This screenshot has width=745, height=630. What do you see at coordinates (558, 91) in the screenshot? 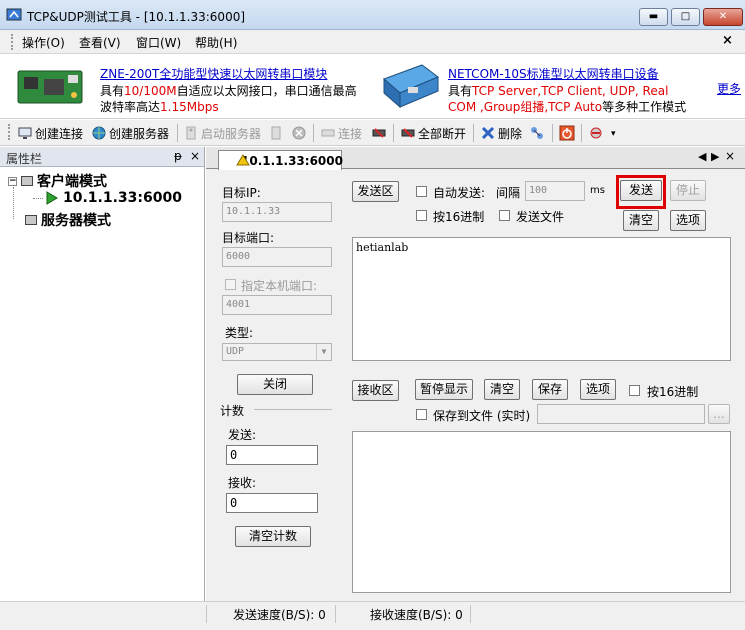
I see `netcom-ad-line2: 具有TCP Server,TCP Client, UDP, Real` at bounding box center [558, 91].